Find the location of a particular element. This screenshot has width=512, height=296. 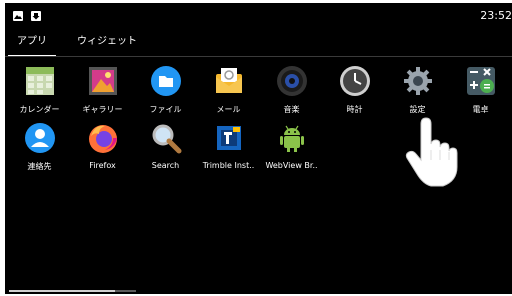

app-search: Search is located at coordinates (165, 146).